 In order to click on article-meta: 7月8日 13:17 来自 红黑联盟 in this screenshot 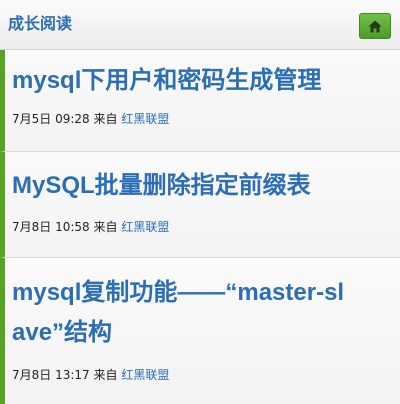, I will do `click(90, 375)`.